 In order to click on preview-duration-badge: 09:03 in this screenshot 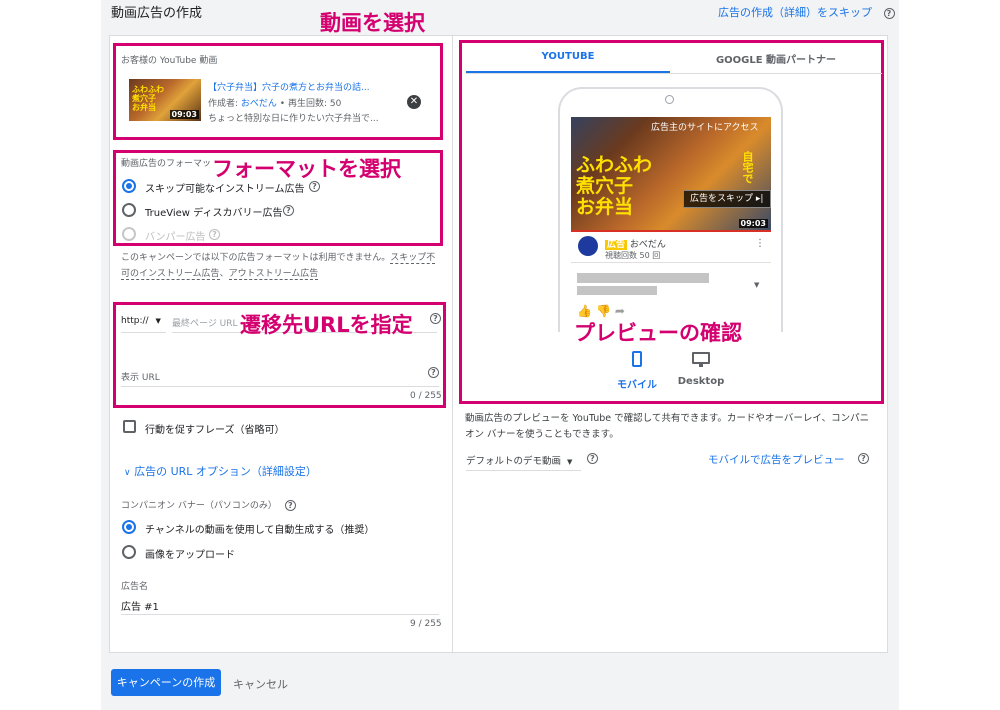, I will do `click(753, 223)`.